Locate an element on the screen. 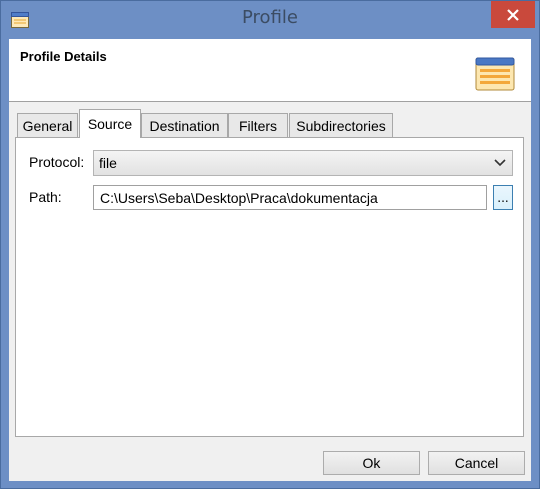 Image resolution: width=540 pixels, height=489 pixels. path-label: Path: is located at coordinates (45, 197).